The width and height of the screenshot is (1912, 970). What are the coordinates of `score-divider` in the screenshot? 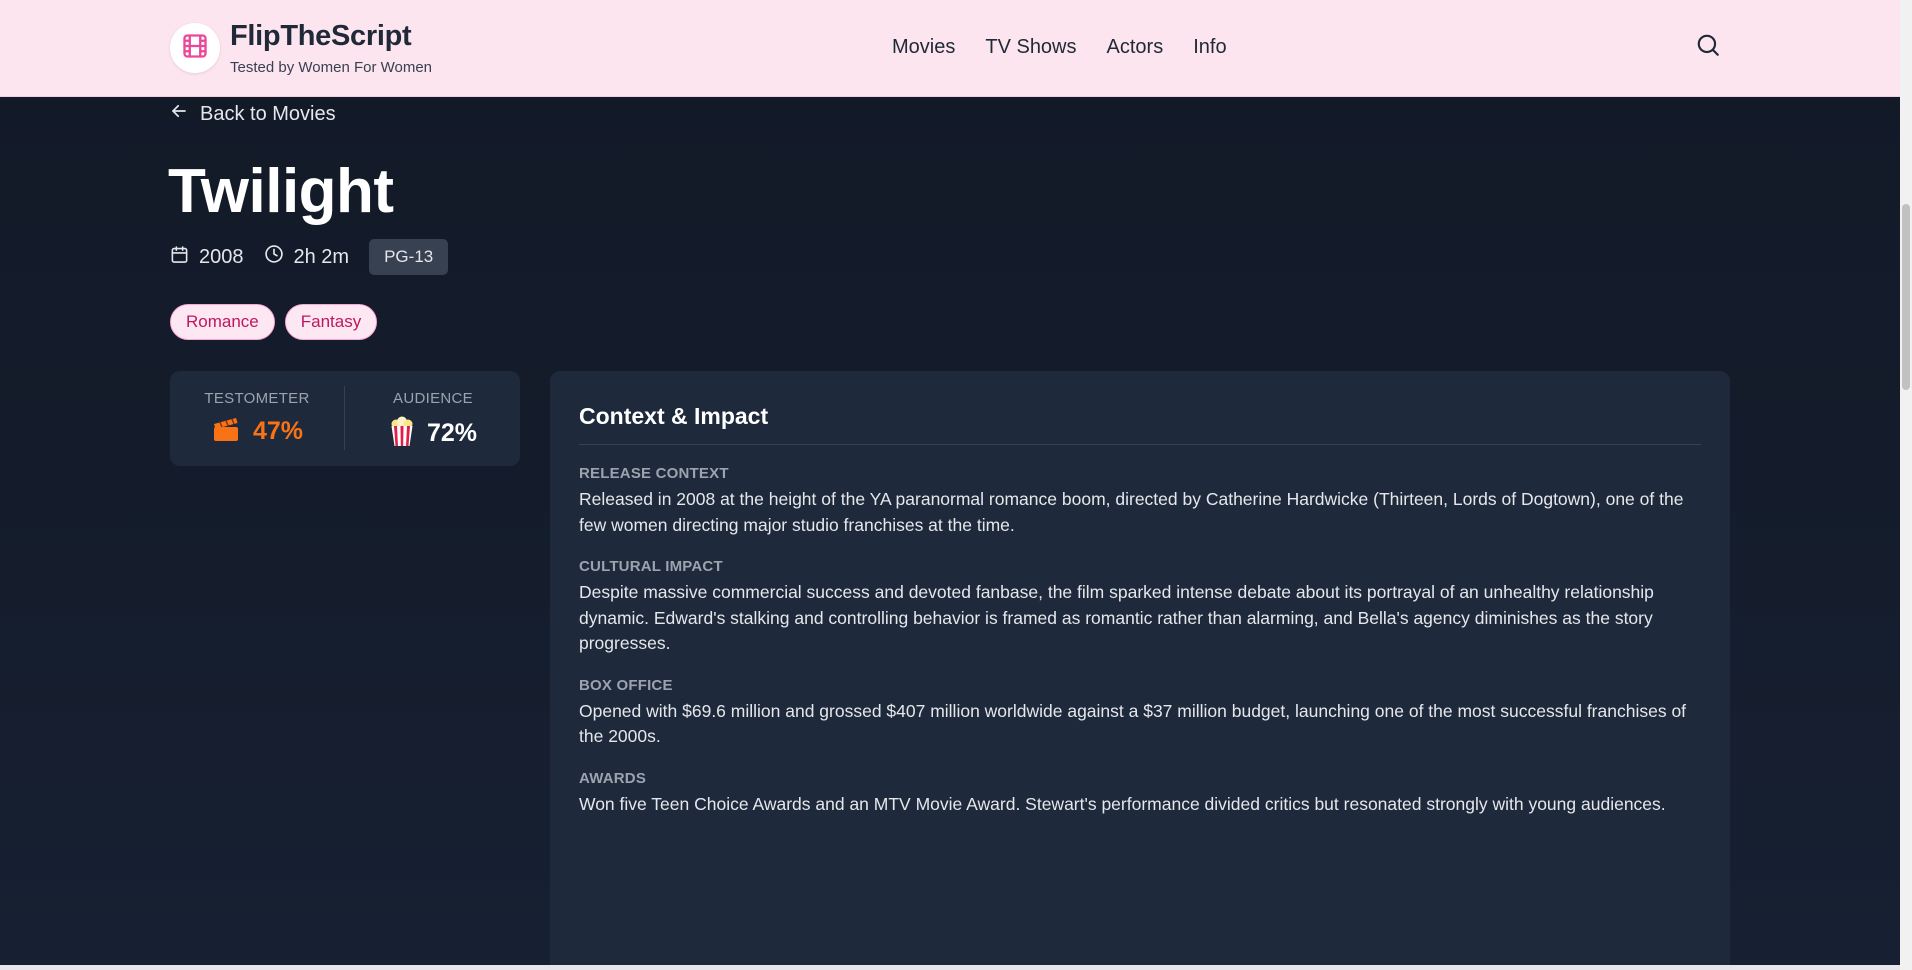 It's located at (344, 418).